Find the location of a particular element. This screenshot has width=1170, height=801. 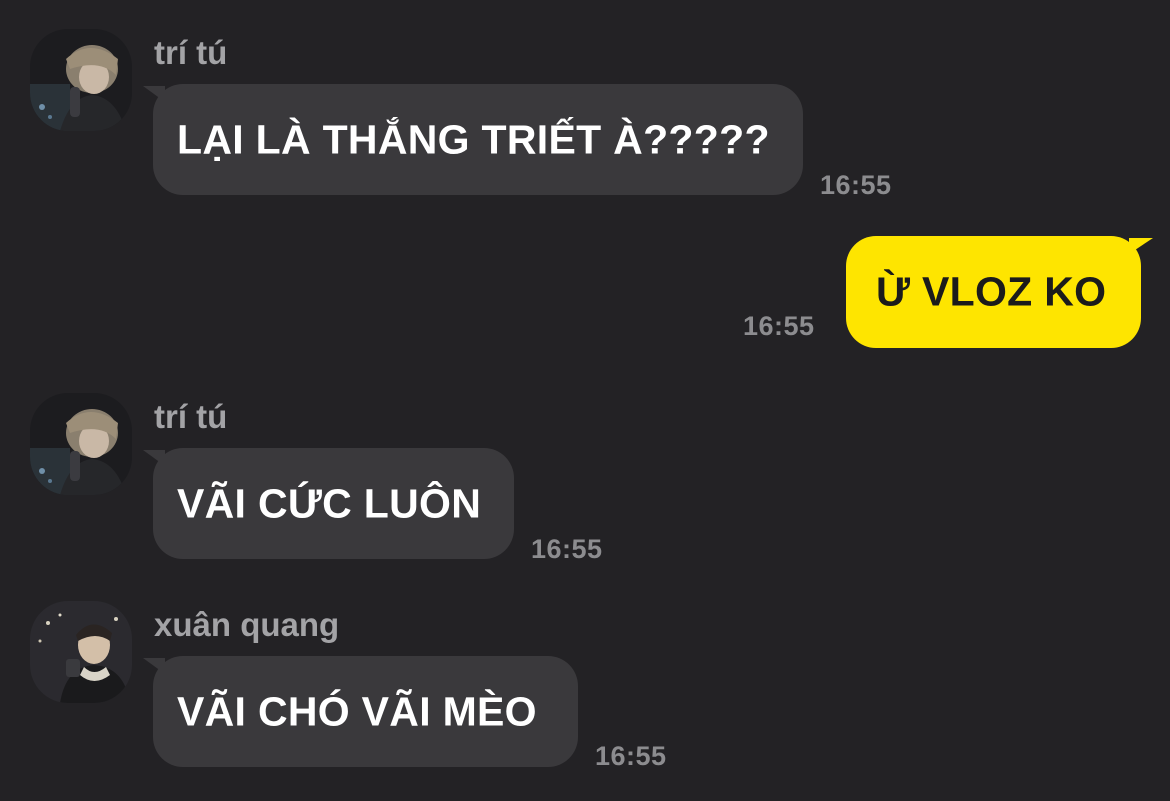

message-text: Ừ VLOZ KO is located at coordinates (991, 291).